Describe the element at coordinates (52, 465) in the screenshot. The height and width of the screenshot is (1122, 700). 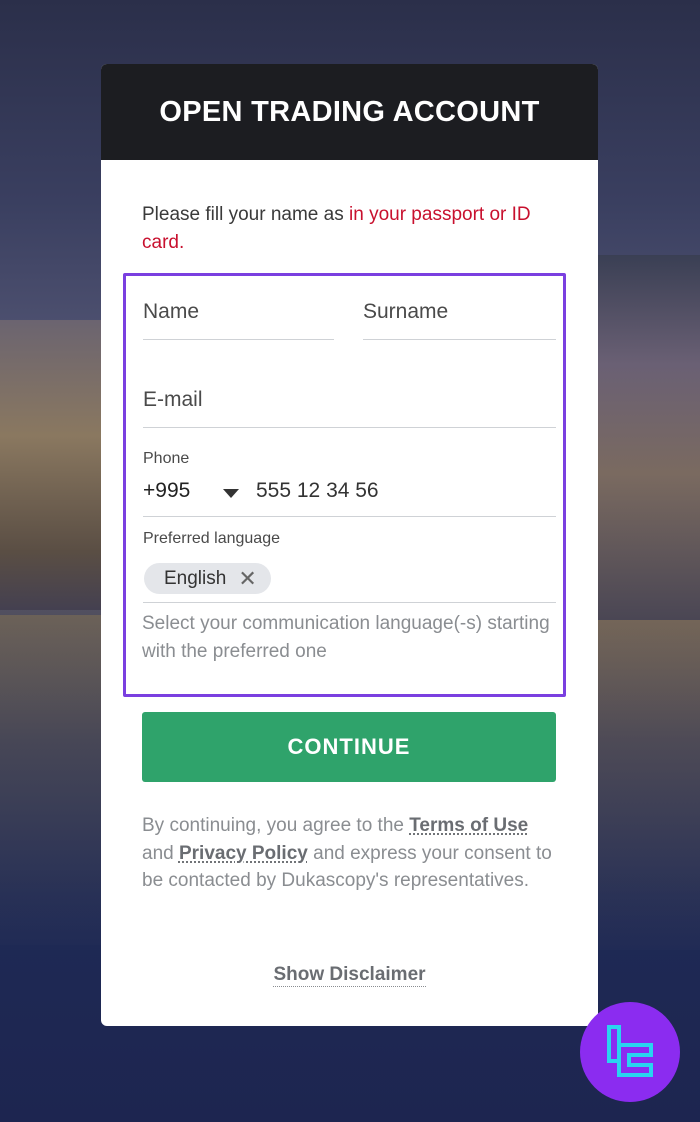
I see `background-building-left` at that location.